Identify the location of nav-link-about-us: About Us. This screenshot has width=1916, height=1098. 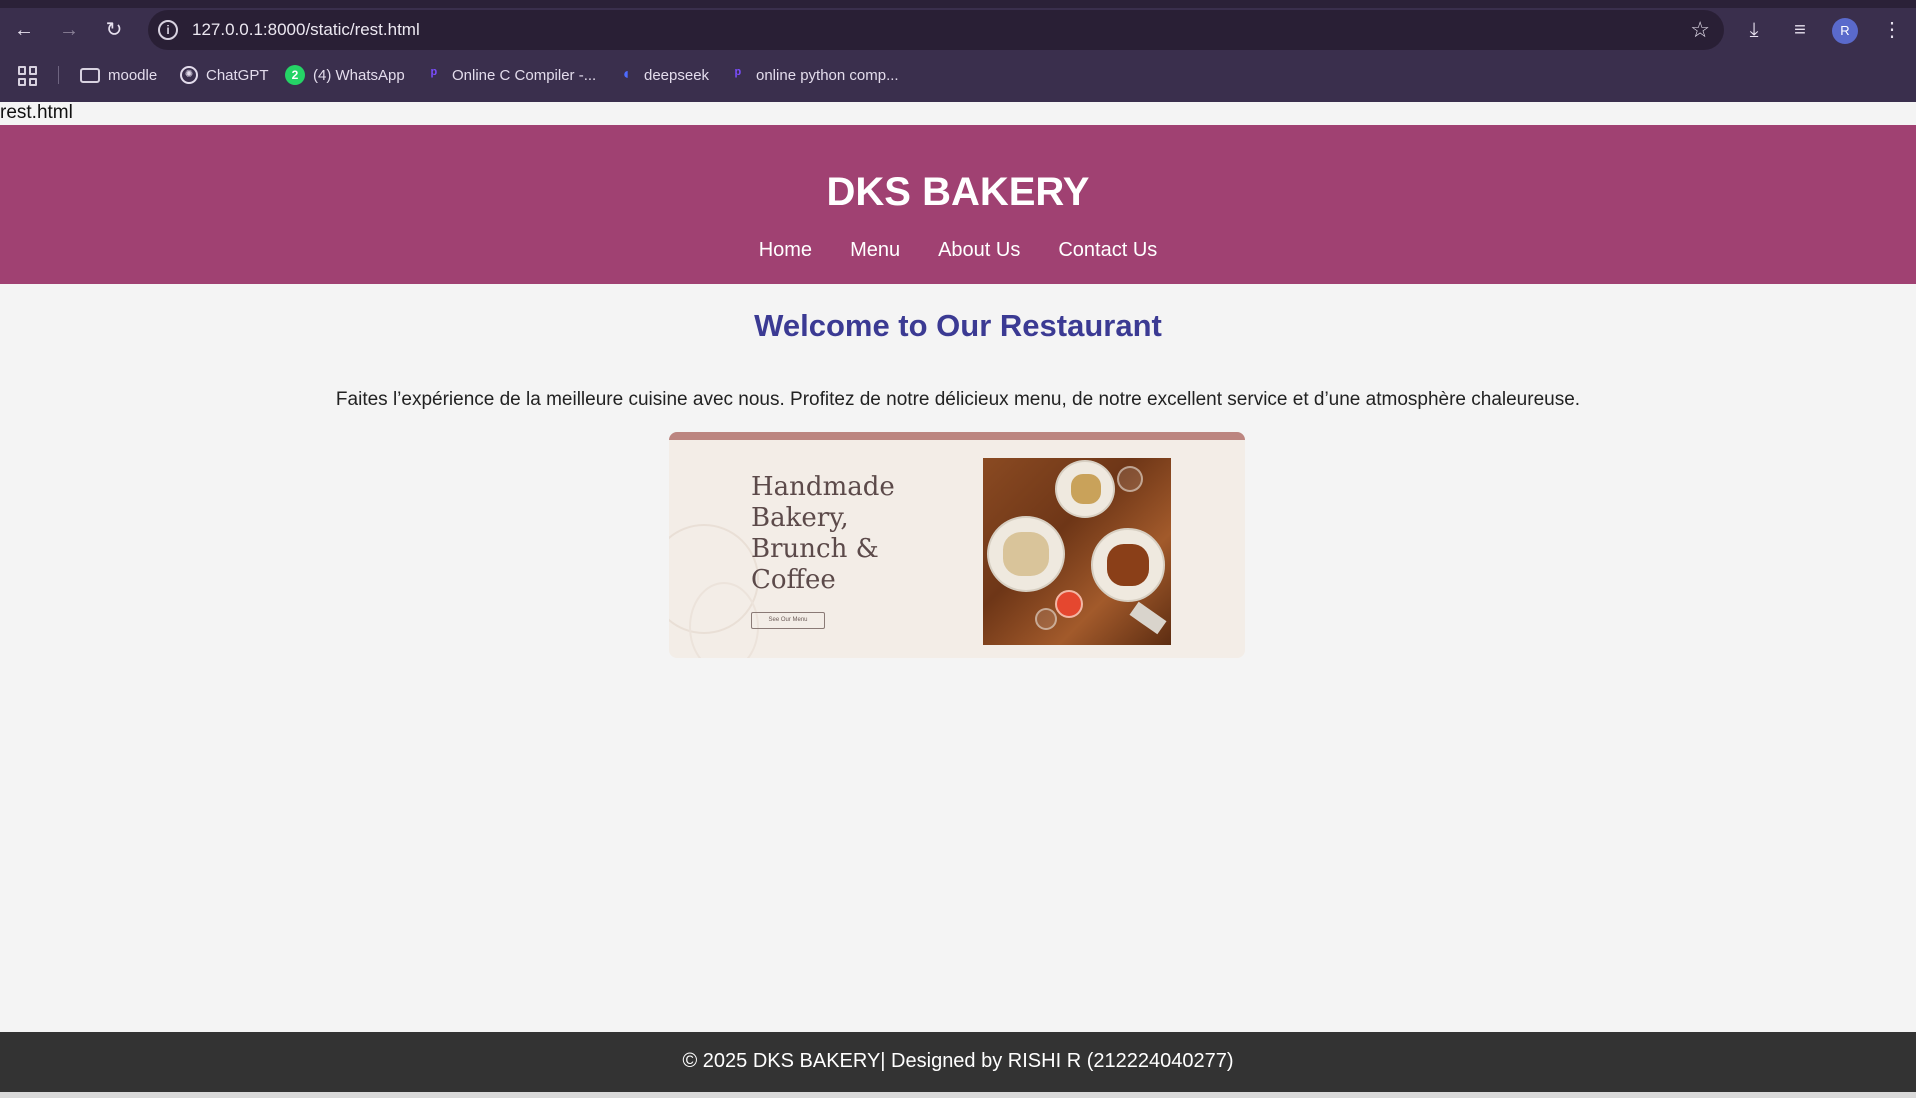
(979, 250).